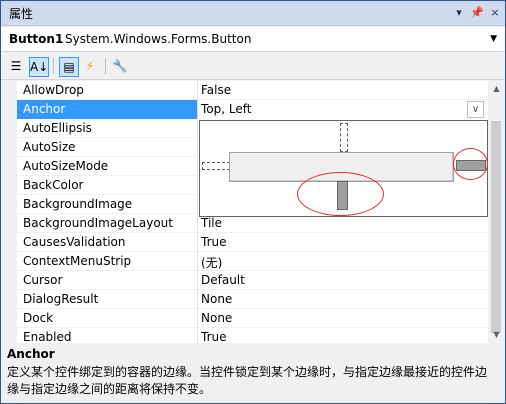  What do you see at coordinates (78, 204) in the screenshot?
I see `property-name: BackgroundImage` at bounding box center [78, 204].